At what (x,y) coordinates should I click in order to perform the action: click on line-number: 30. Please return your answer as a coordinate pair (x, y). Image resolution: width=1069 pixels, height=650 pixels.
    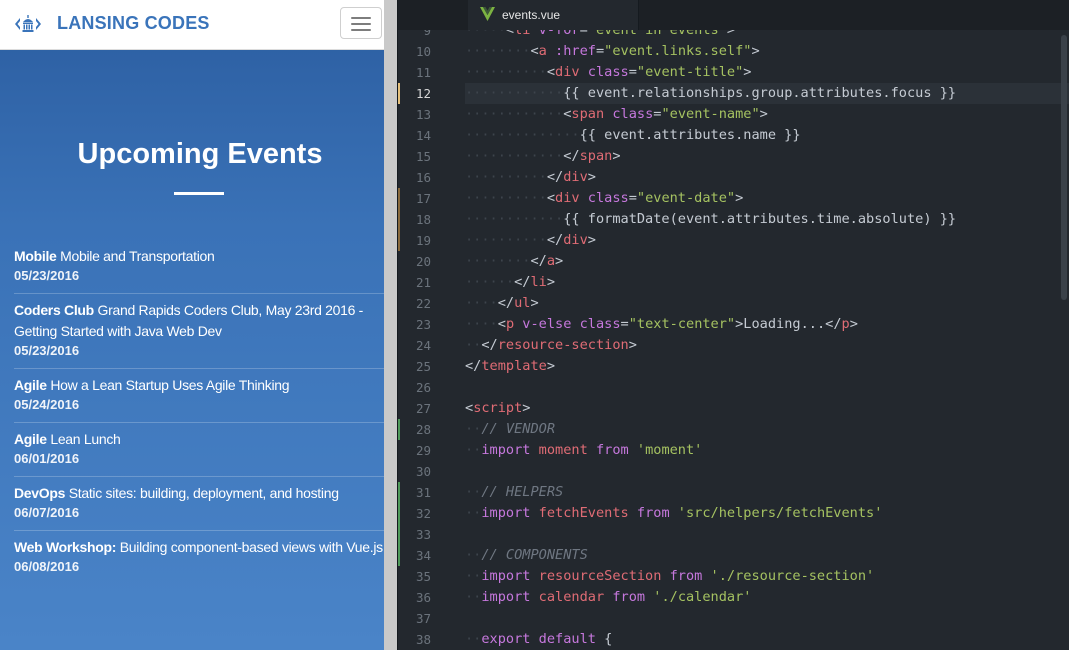
    Looking at the image, I should click on (423, 471).